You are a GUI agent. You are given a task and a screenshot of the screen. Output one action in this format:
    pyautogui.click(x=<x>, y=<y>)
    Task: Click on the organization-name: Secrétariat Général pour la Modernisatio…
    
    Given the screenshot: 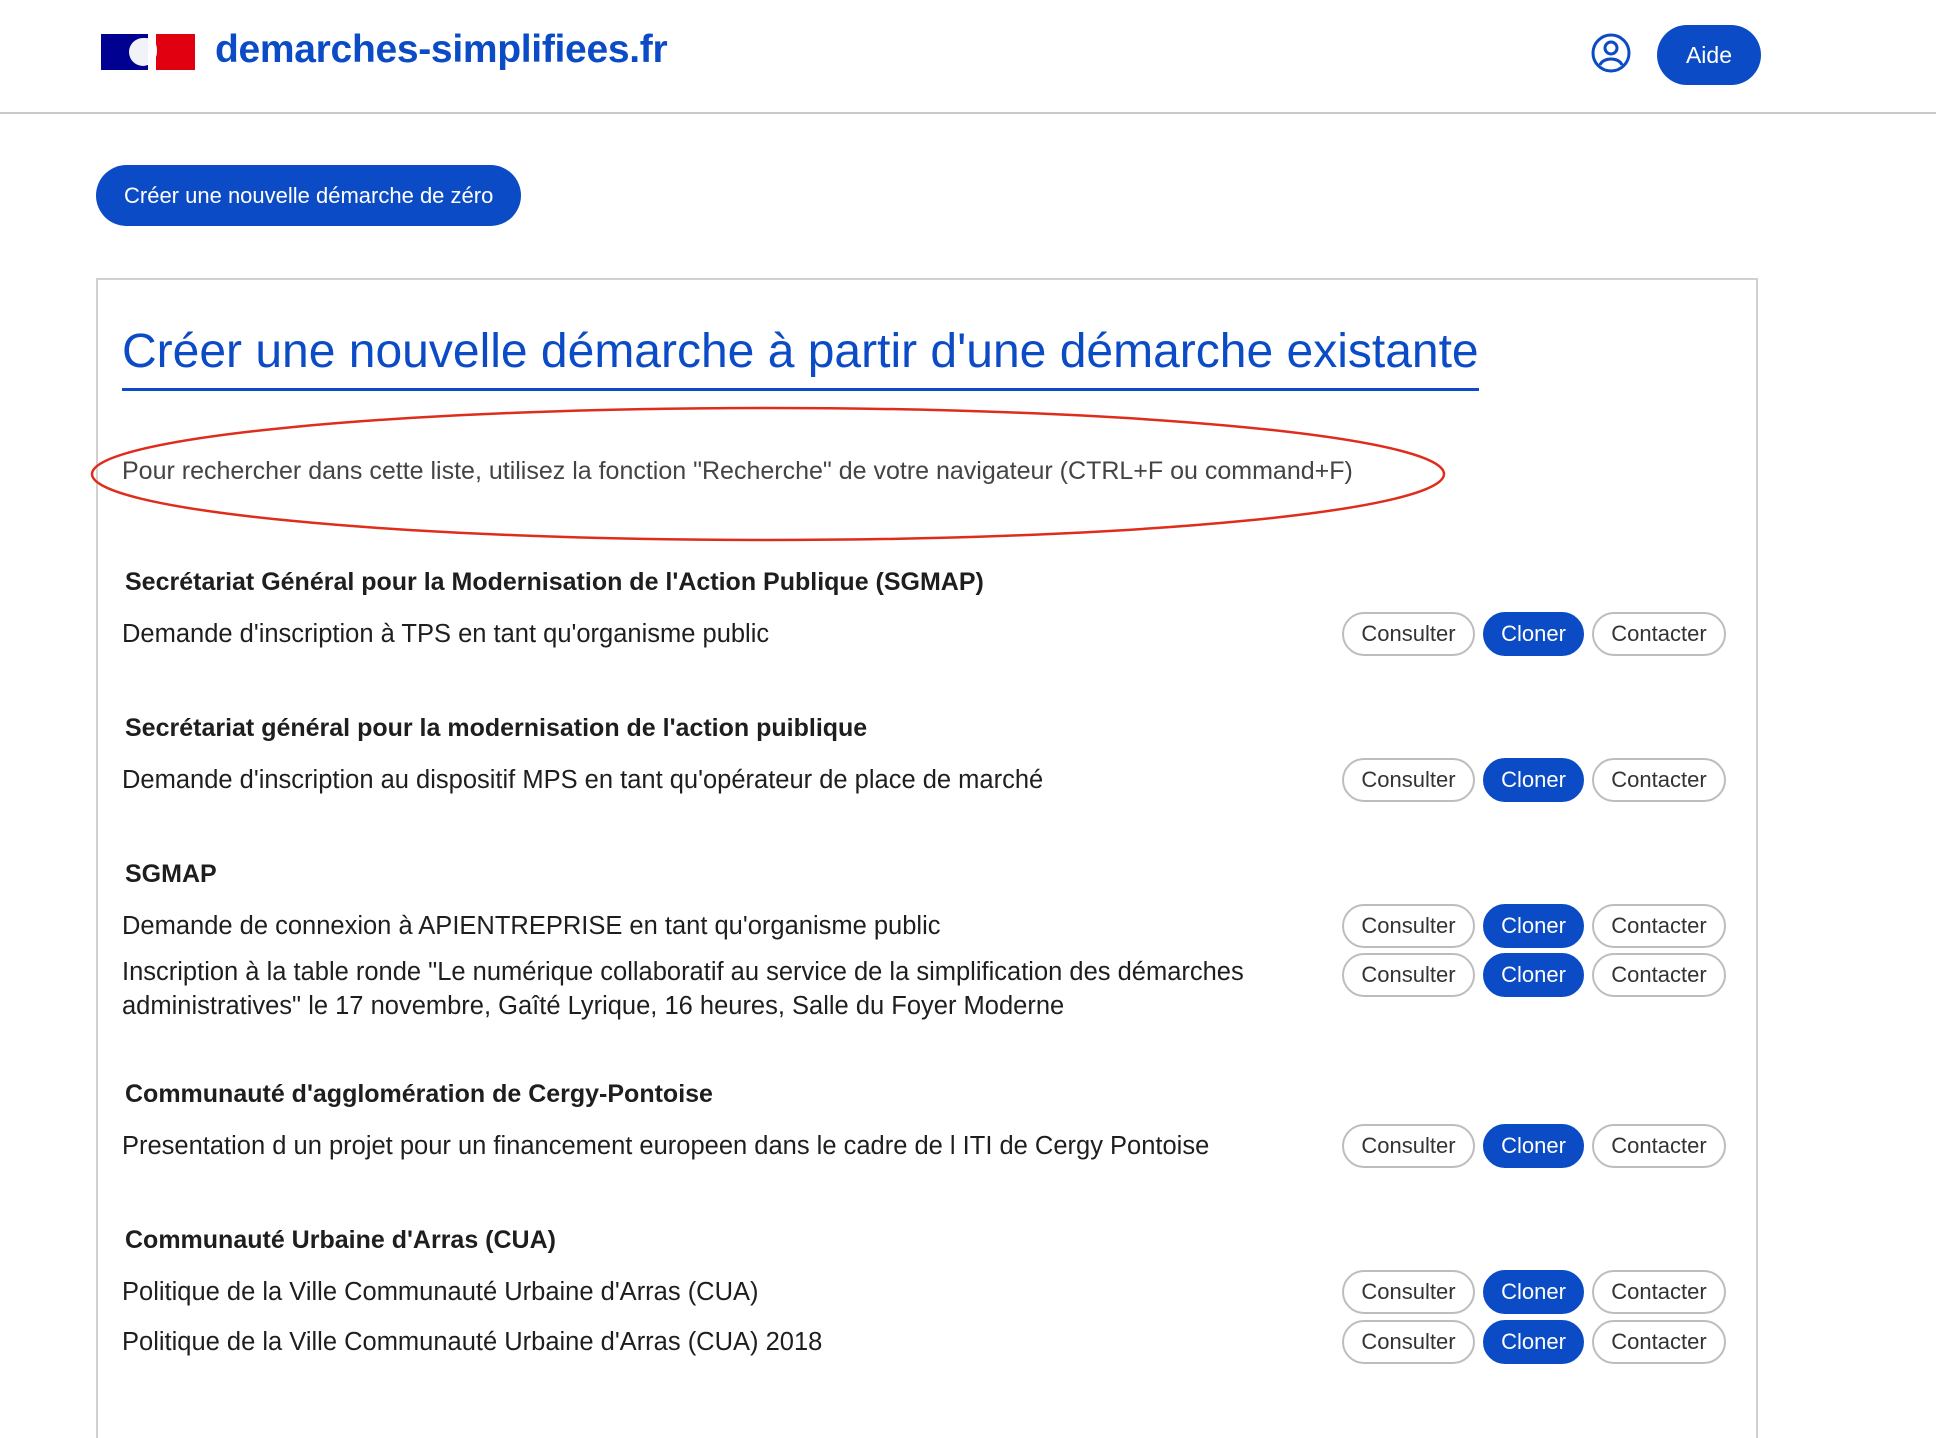 What is the action you would take?
    pyautogui.click(x=554, y=582)
    